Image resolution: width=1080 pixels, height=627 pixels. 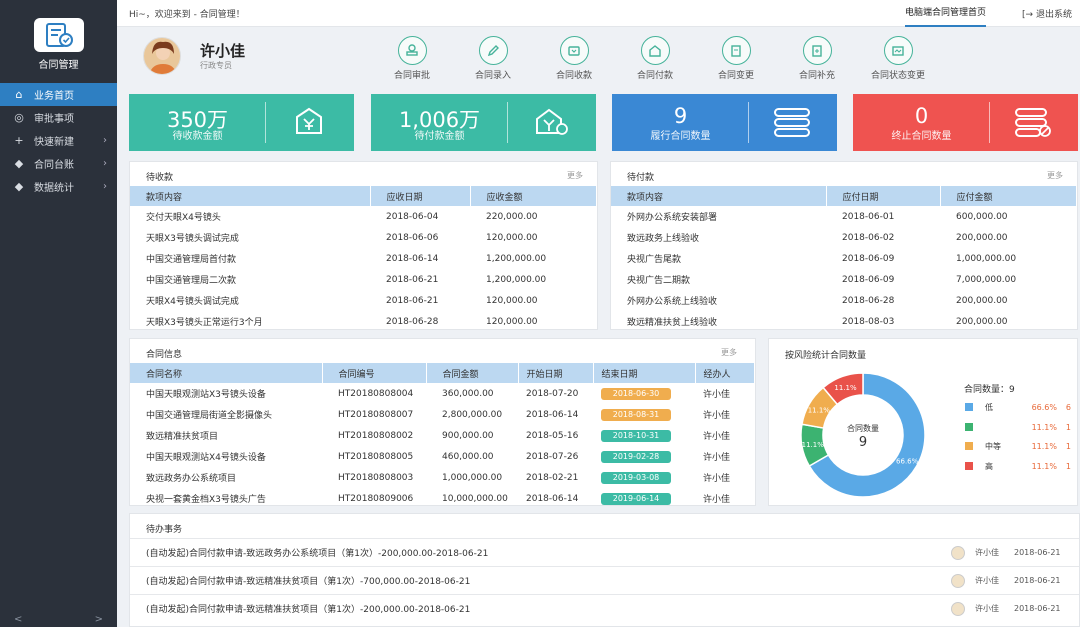 I want to click on table-cell: 致远精准扶贫上线验收, so click(x=672, y=323).